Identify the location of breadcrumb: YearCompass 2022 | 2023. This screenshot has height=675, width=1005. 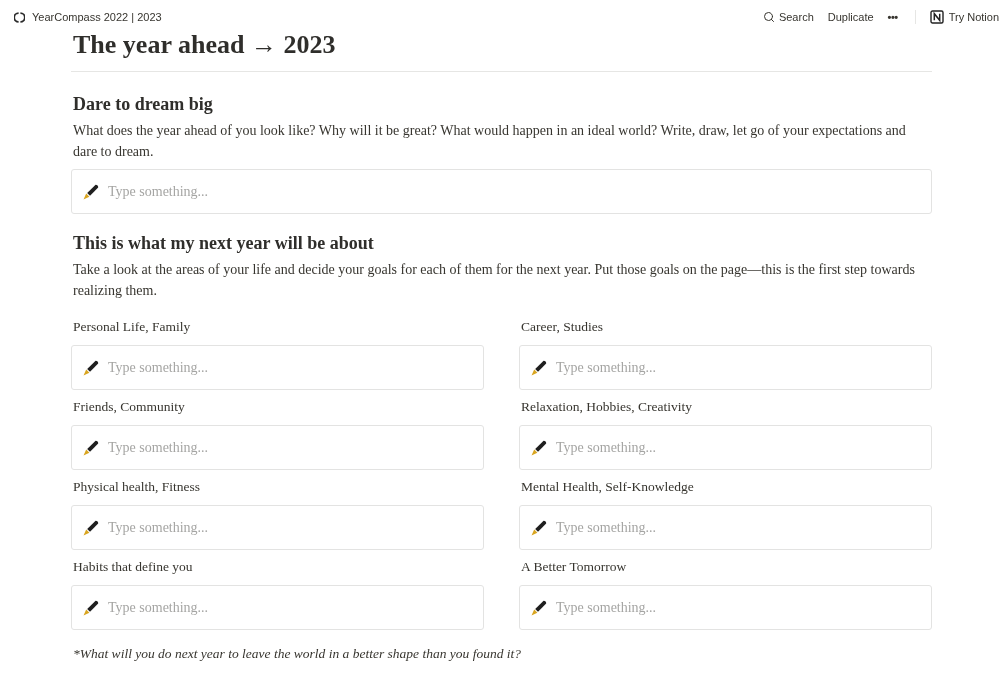
(97, 17).